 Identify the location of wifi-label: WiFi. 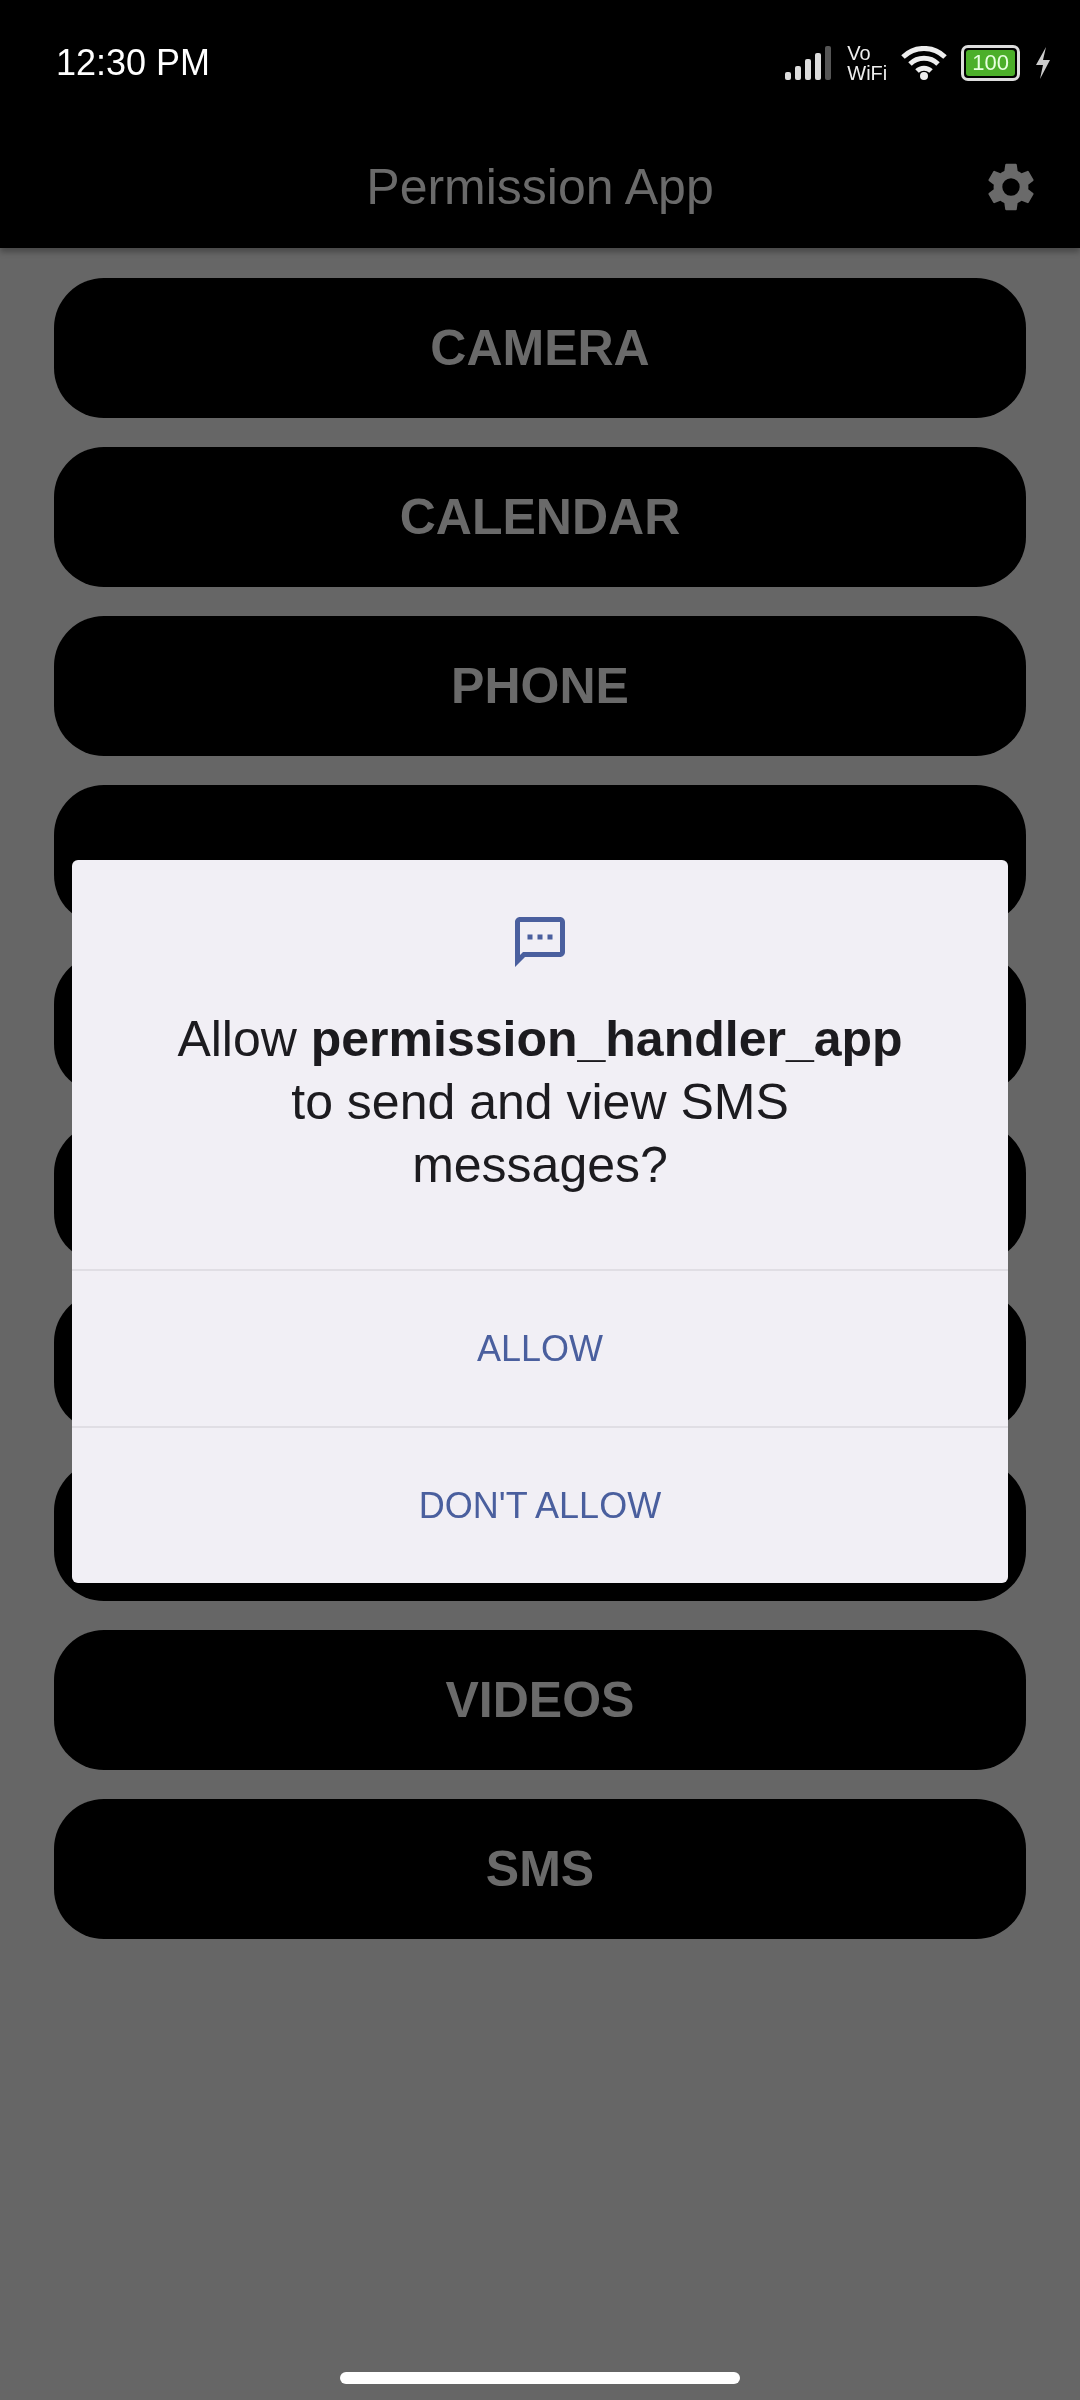
(867, 73).